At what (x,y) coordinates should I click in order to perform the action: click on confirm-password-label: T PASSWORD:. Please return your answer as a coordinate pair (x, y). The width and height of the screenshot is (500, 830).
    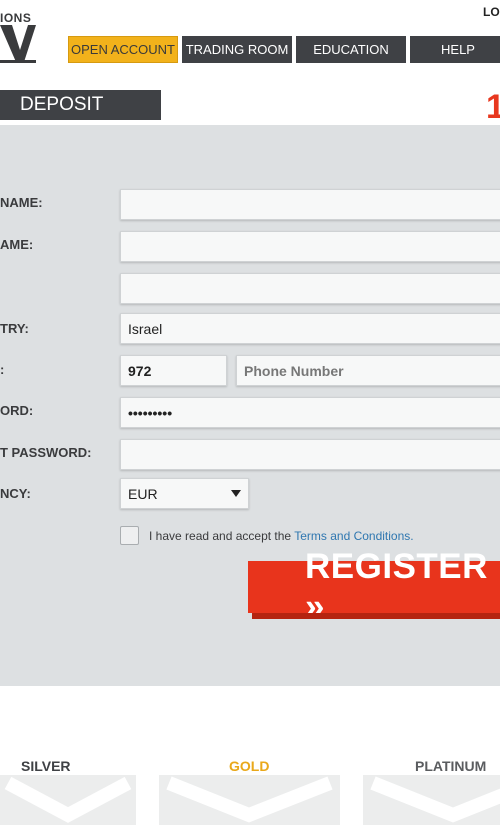
    Looking at the image, I should click on (46, 452).